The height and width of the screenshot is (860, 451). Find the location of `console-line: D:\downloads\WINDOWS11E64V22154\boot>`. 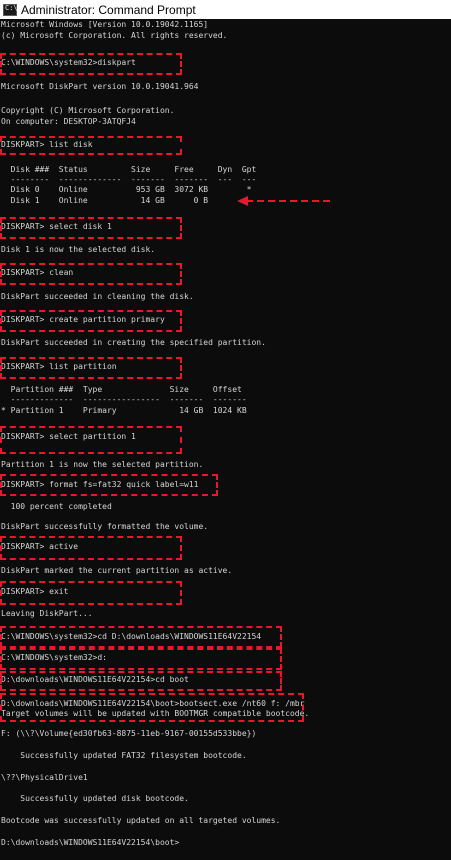

console-line: D:\downloads\WINDOWS11E64V22154\boot> is located at coordinates (90, 842).